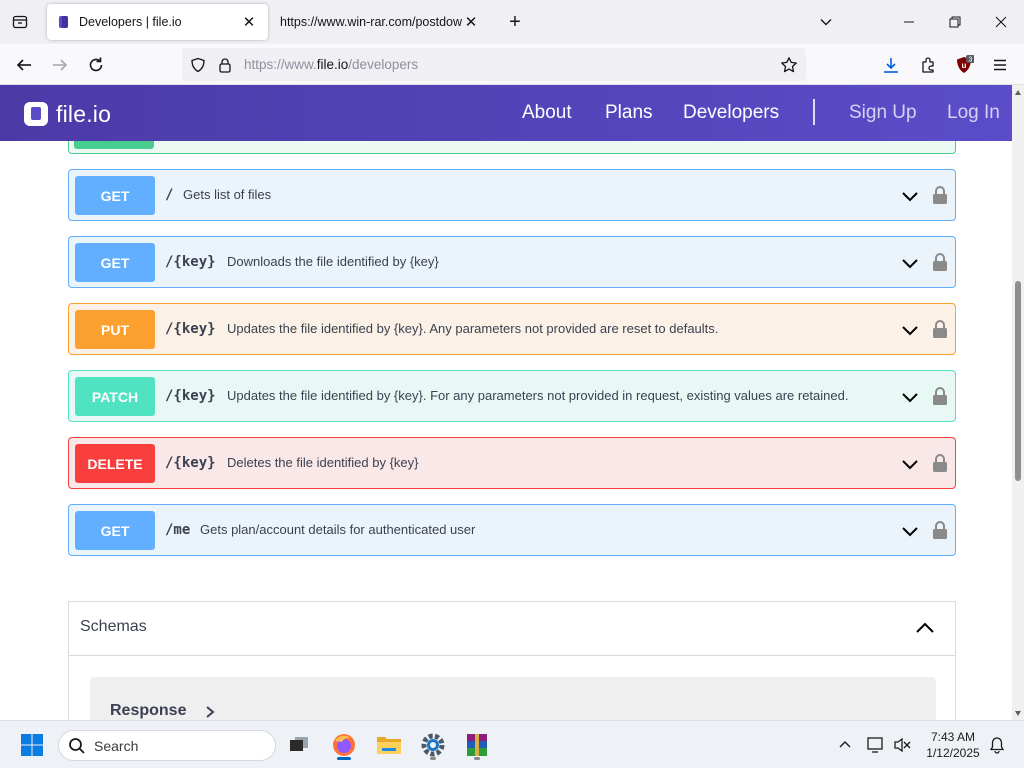  Describe the element at coordinates (84, 113) in the screenshot. I see `logo-text: file.io` at that location.